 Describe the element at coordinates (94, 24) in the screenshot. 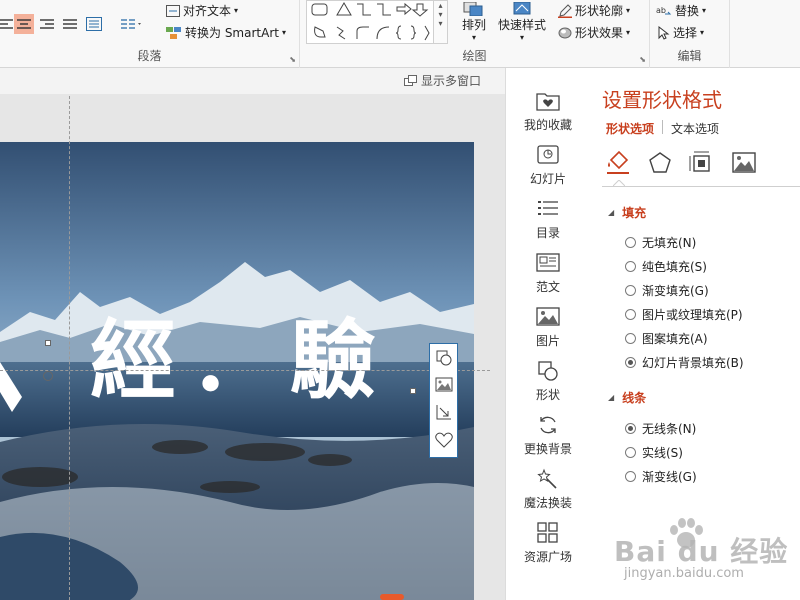

I see `distribute-button` at that location.